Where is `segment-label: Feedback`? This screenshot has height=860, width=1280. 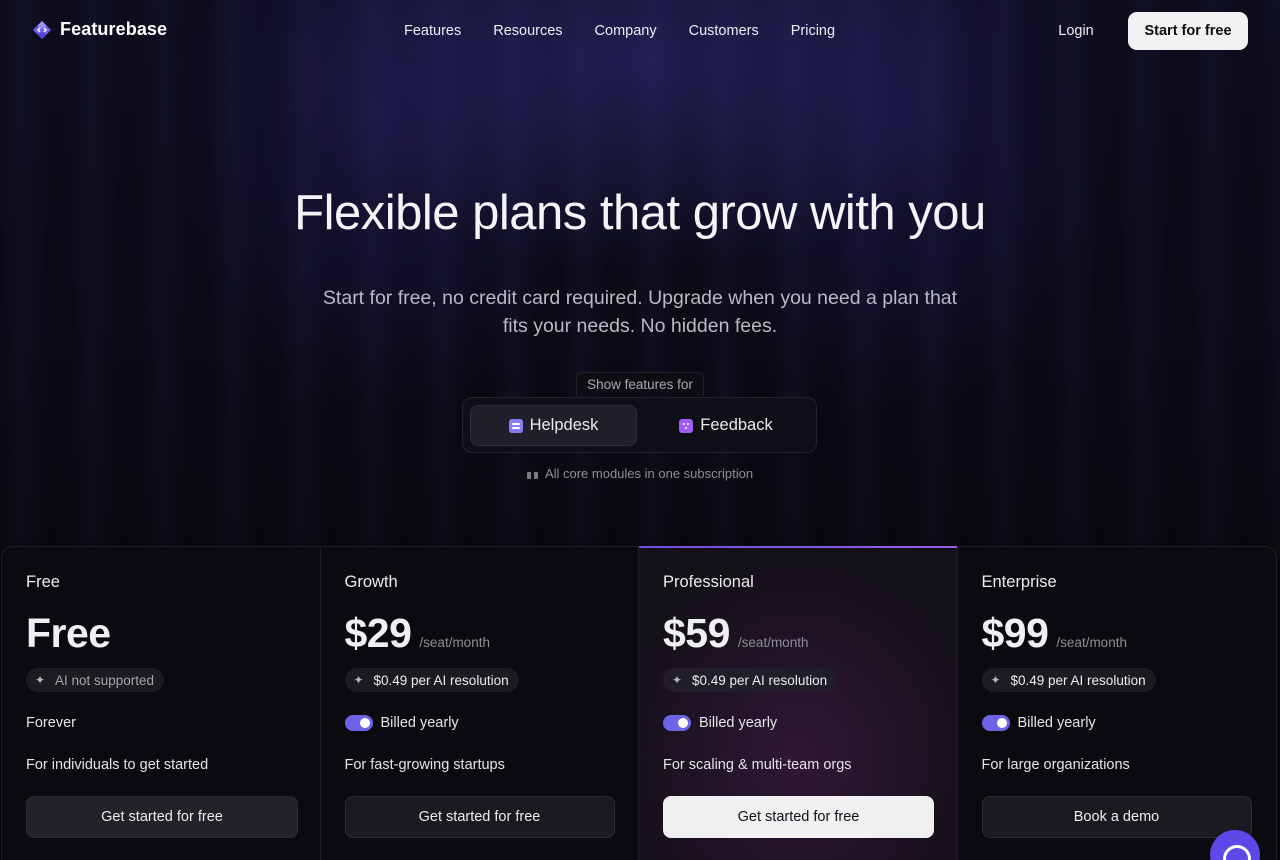
segment-label: Feedback is located at coordinates (736, 425).